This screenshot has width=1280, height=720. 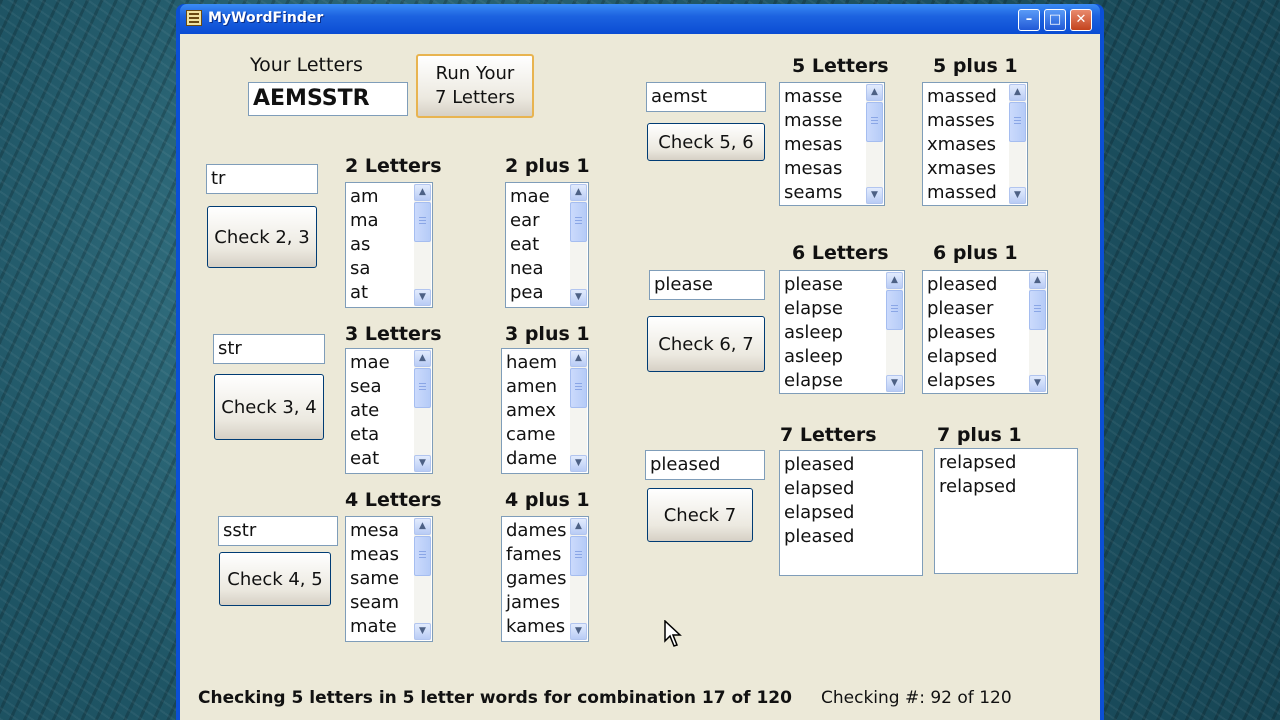 What do you see at coordinates (539, 269) in the screenshot?
I see `list-item: nea` at bounding box center [539, 269].